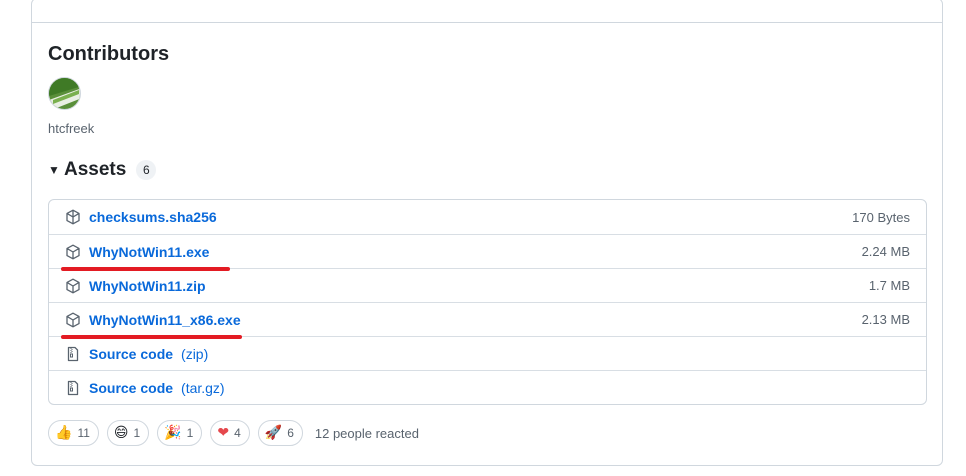  Describe the element at coordinates (173, 433) in the screenshot. I see `party-popper-icon: 🎉` at that location.